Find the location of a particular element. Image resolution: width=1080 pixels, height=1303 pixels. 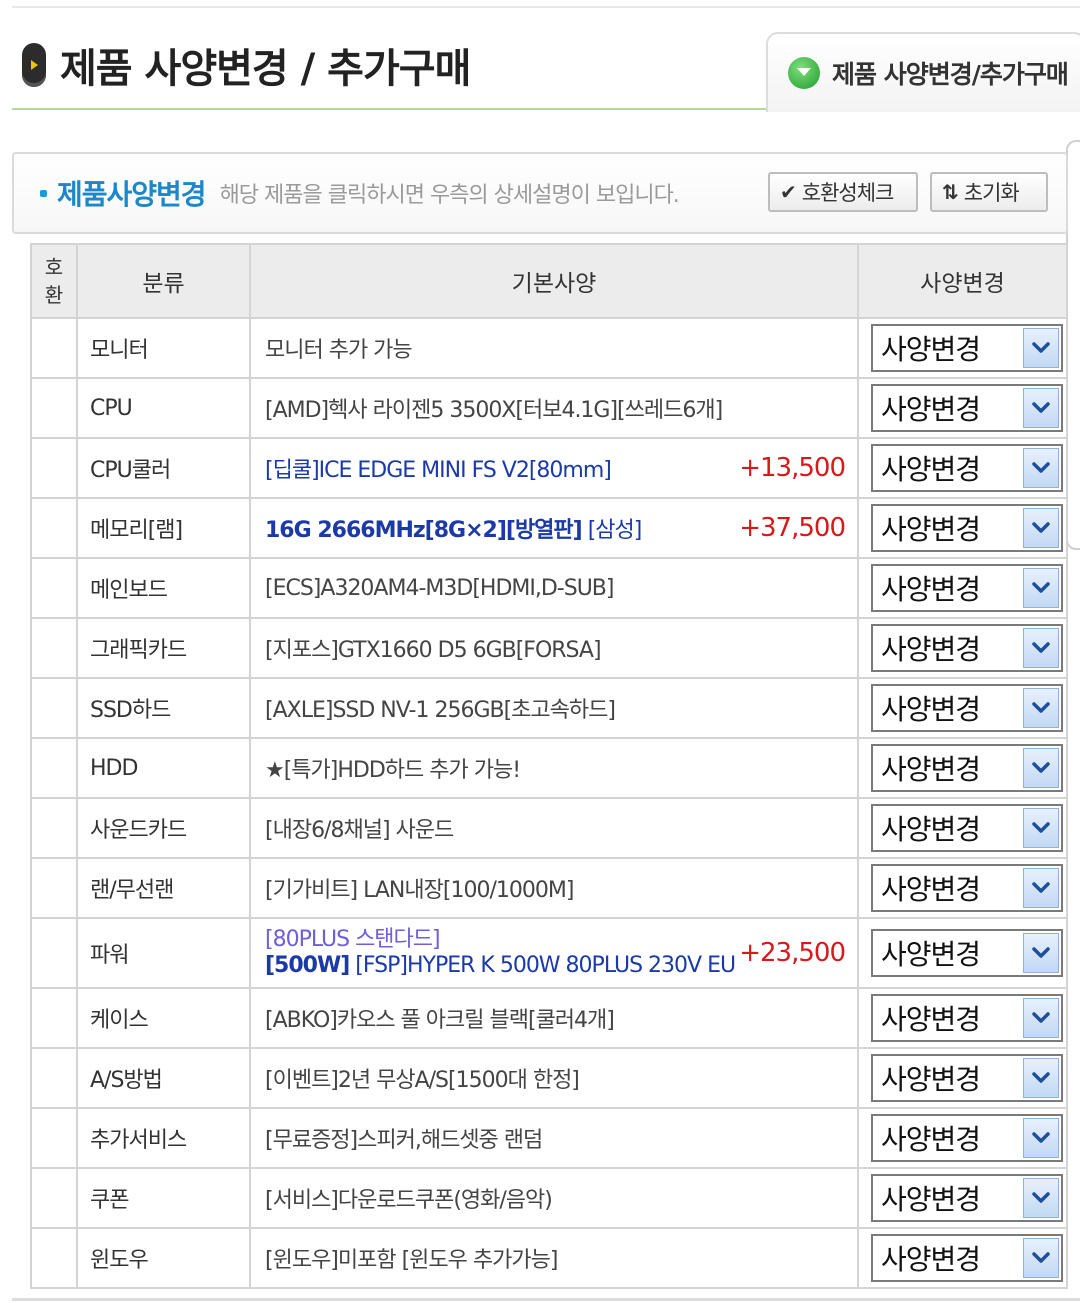

spec-cell: 모니터 추가 가능 is located at coordinates (554, 348).